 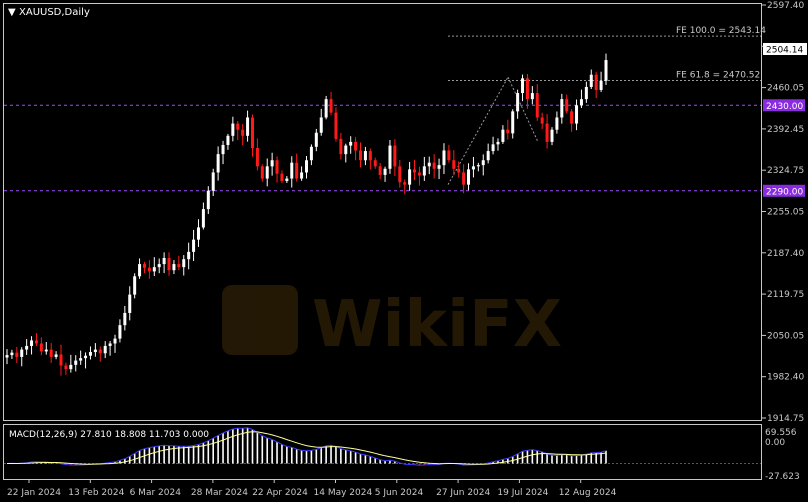 What do you see at coordinates (785, 89) in the screenshot?
I see `price-tick-label: 2460.05` at bounding box center [785, 89].